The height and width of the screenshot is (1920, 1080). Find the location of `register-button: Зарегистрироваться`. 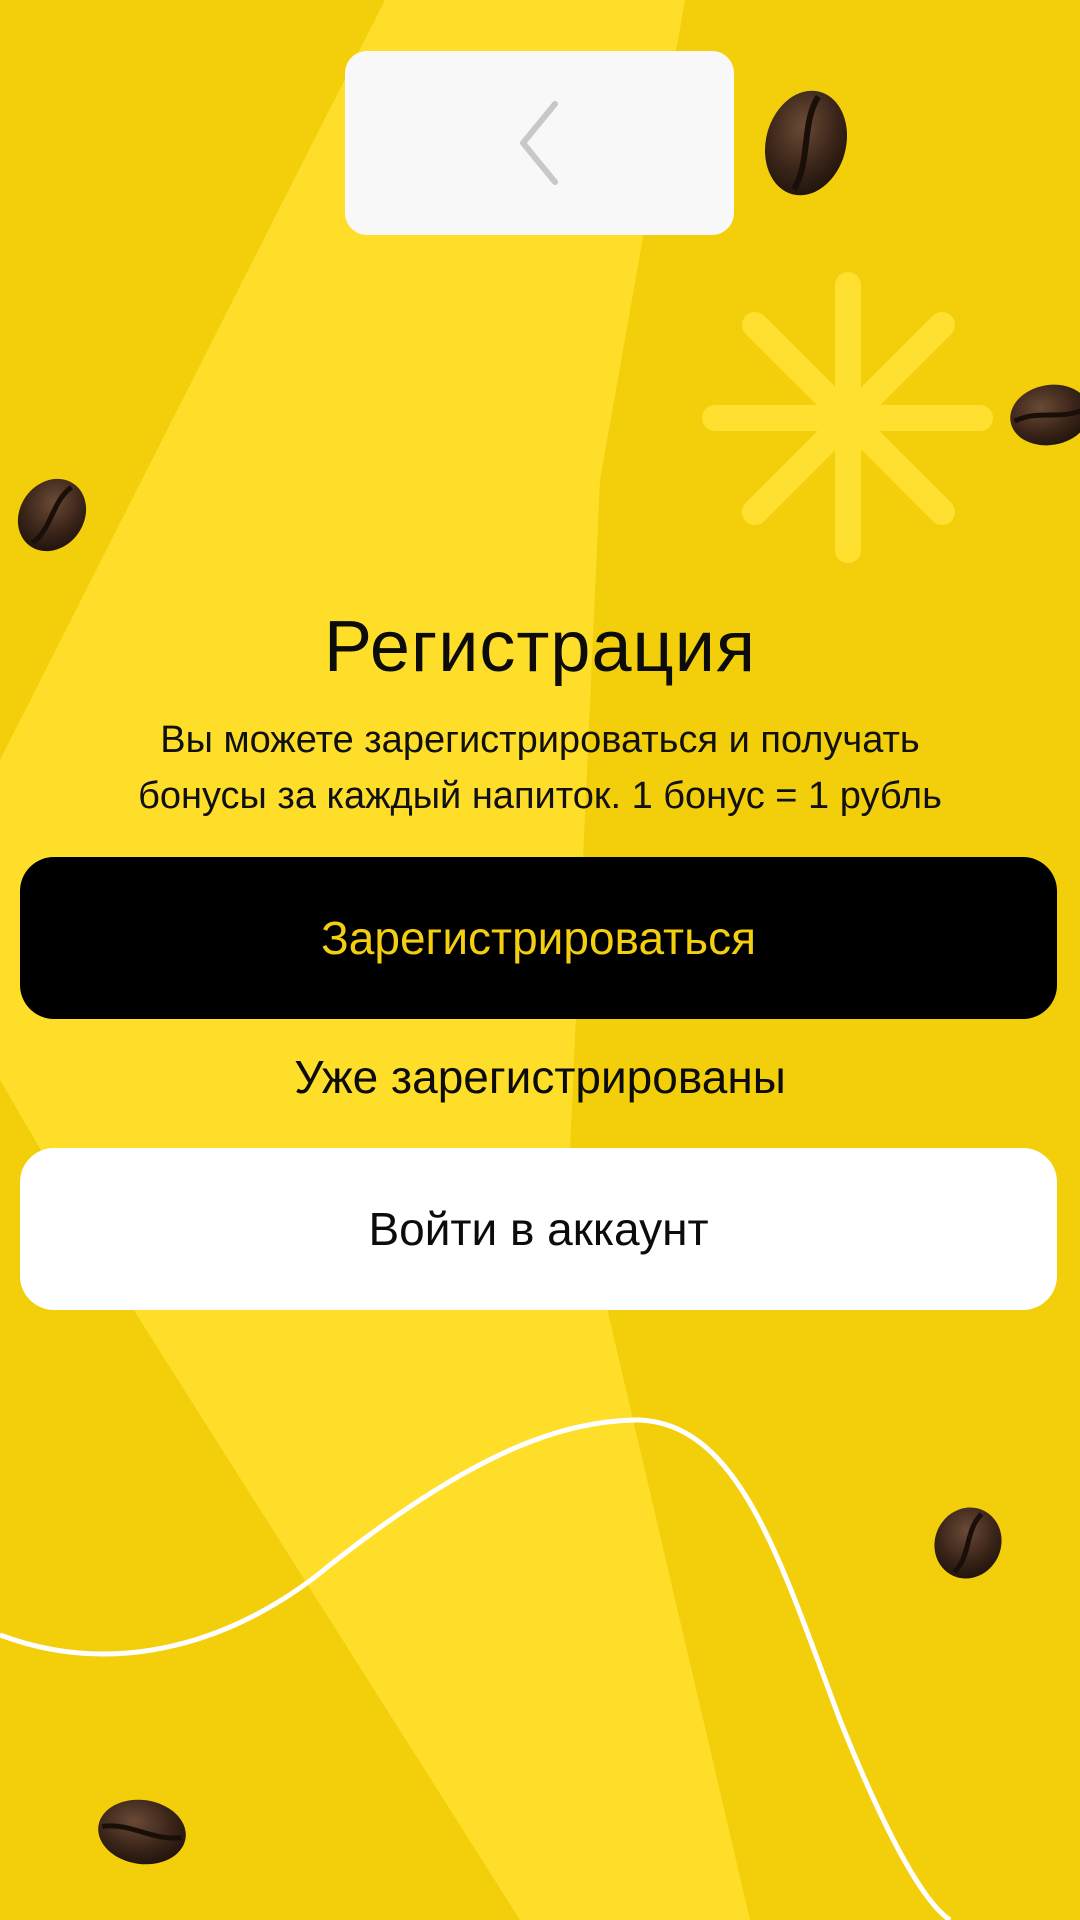

register-button: Зарегистрироваться is located at coordinates (538, 938).